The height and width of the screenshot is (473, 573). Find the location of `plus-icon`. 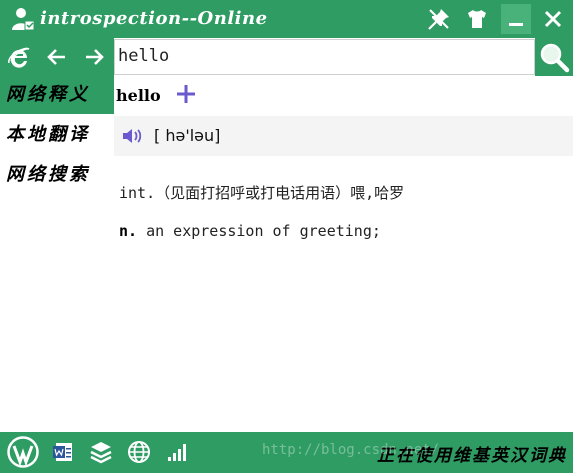

plus-icon is located at coordinates (186, 94).